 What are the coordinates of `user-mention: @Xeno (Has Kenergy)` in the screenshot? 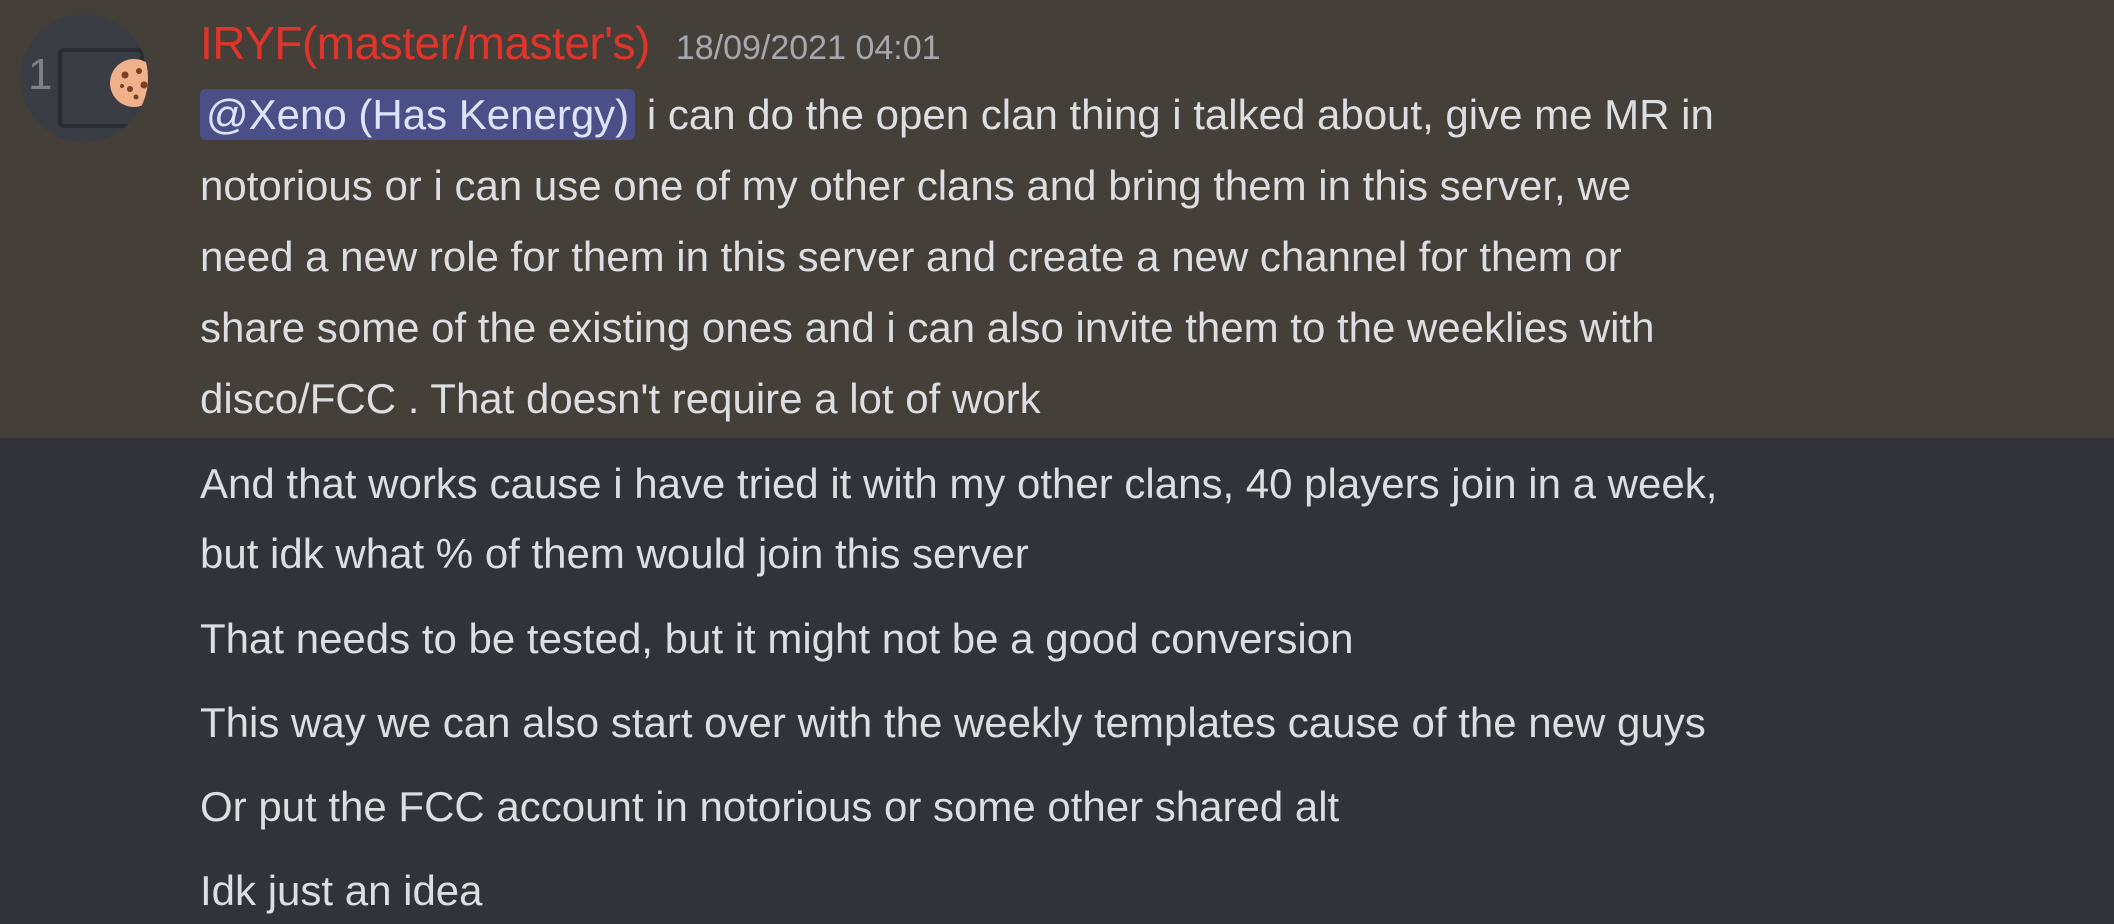 It's located at (418, 114).